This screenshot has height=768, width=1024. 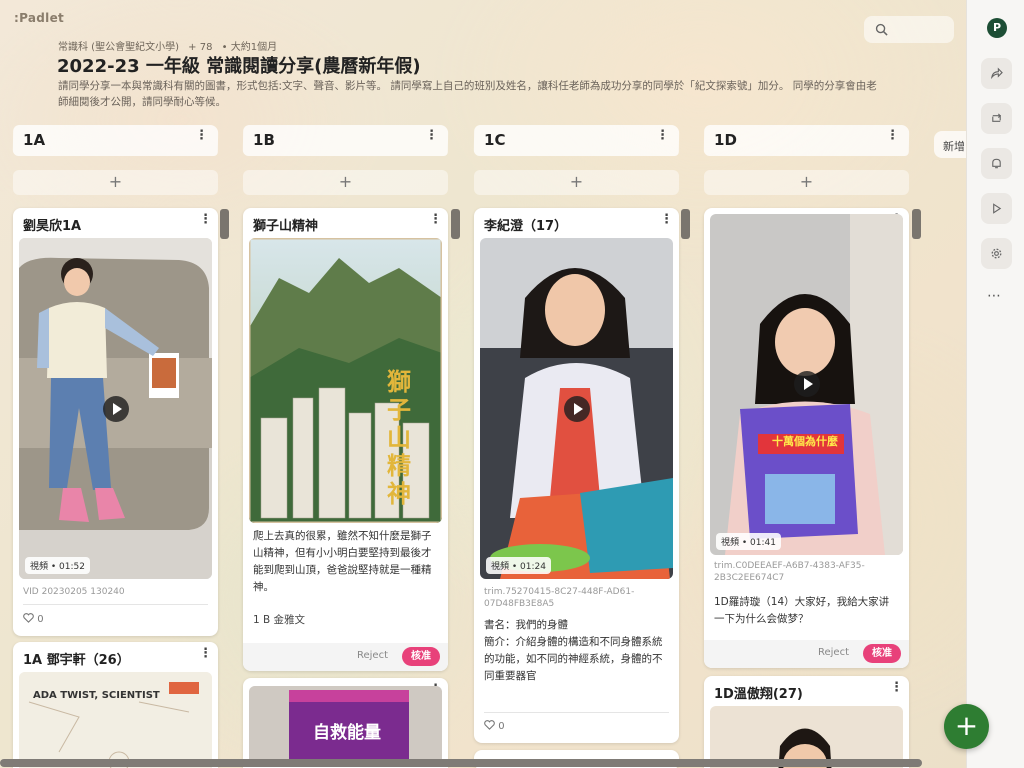 I want to click on video-thumbnail: 視頻 • 01:24, so click(x=576, y=408).